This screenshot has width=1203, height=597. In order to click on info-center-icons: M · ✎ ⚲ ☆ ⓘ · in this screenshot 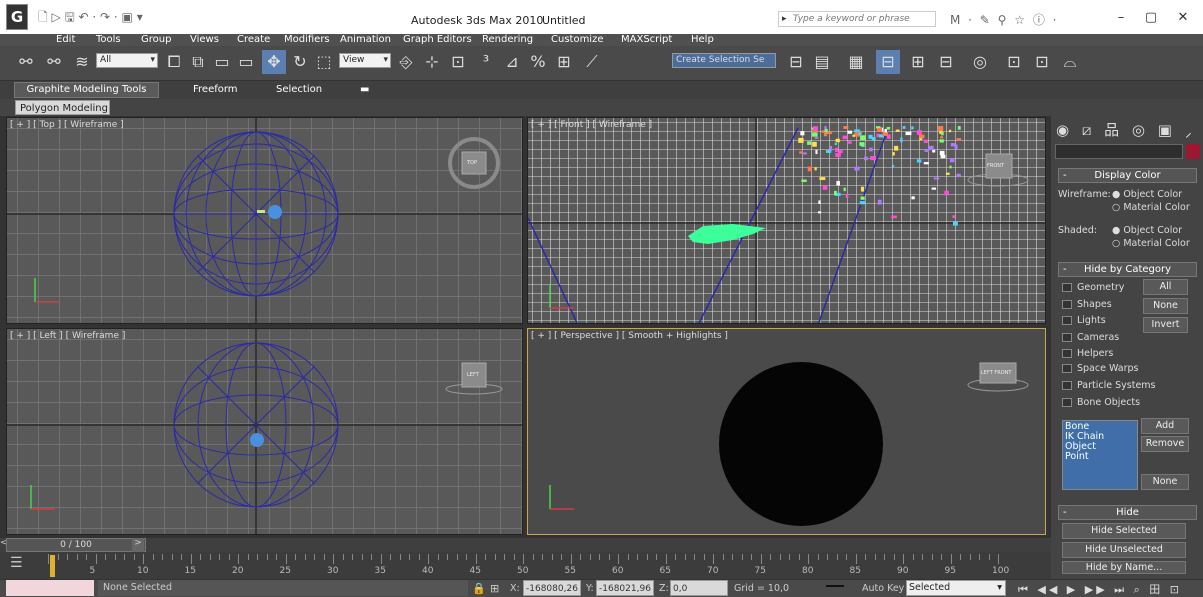, I will do `click(1004, 19)`.